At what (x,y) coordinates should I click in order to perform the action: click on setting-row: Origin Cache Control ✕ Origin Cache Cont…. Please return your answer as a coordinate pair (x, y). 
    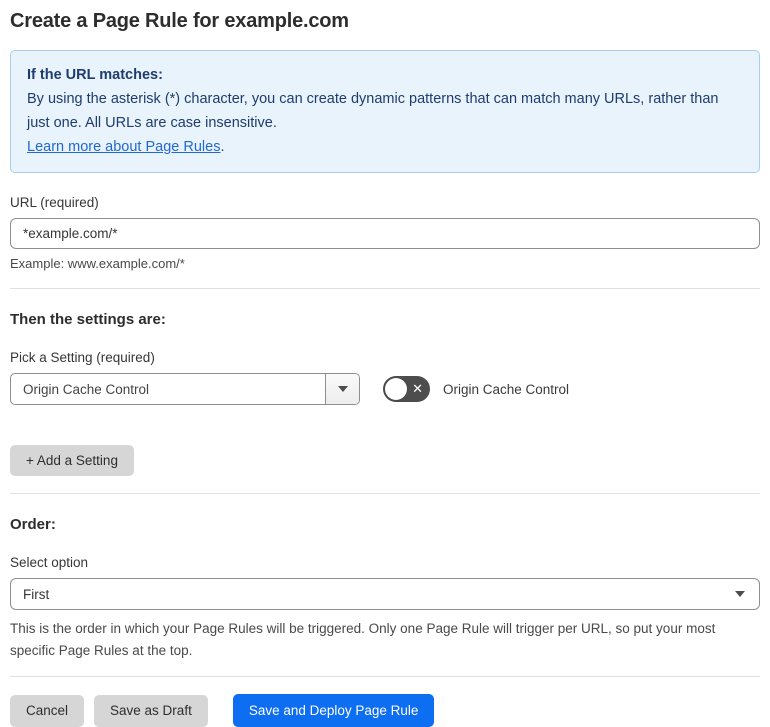
    Looking at the image, I should click on (385, 389).